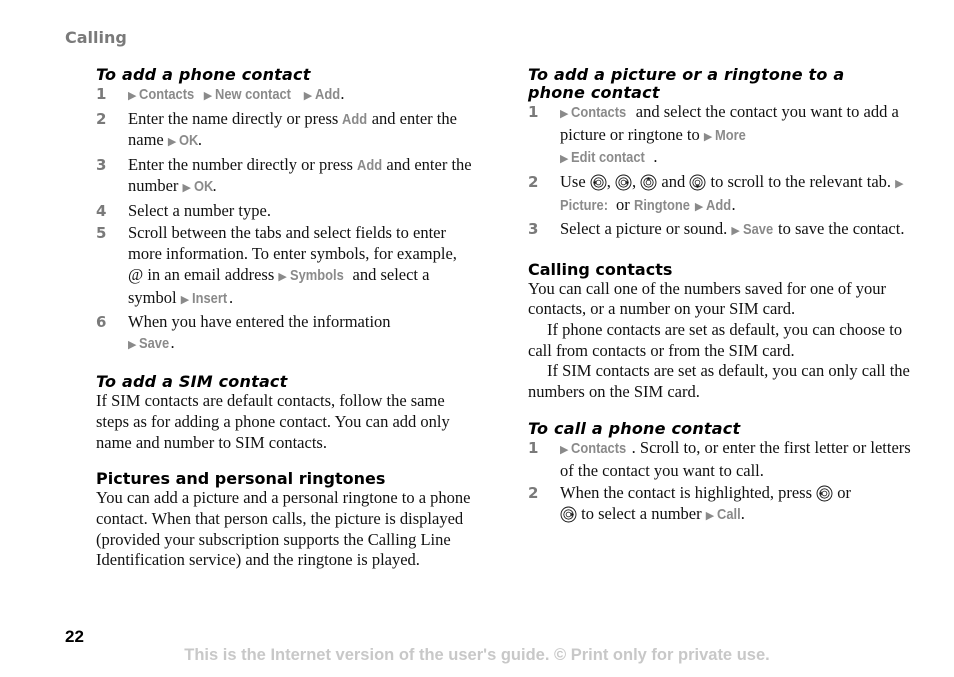 The width and height of the screenshot is (954, 677). Describe the element at coordinates (839, 229) in the screenshot. I see `step-text: to save the contact.` at that location.